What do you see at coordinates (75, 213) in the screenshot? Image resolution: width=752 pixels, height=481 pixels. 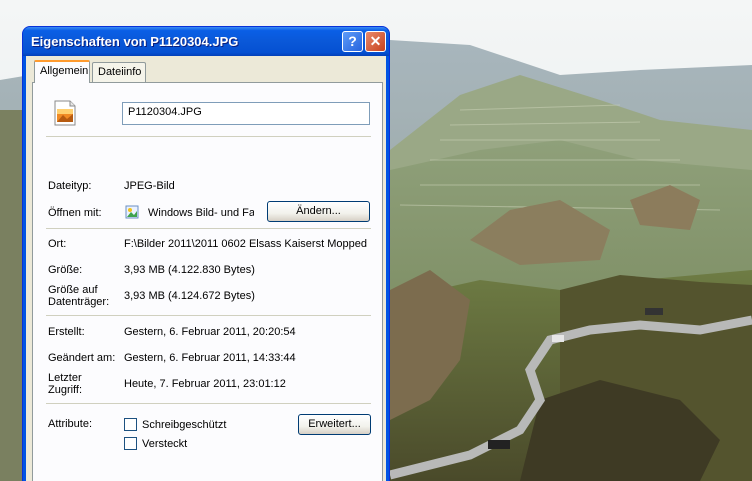 I see `open-with-label: Öffnen mit:` at bounding box center [75, 213].